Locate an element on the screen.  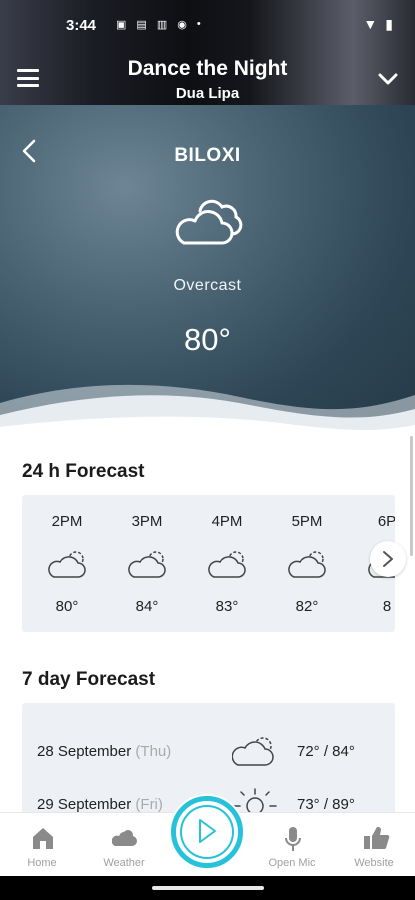
notification-icon: ▤ is located at coordinates (141, 25).